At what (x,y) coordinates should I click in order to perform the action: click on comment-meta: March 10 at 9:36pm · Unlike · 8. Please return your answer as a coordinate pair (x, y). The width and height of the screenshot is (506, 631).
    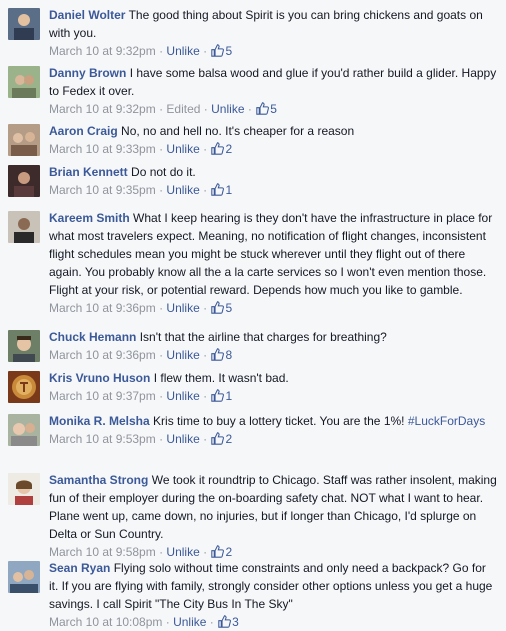
    Looking at the image, I should click on (273, 355).